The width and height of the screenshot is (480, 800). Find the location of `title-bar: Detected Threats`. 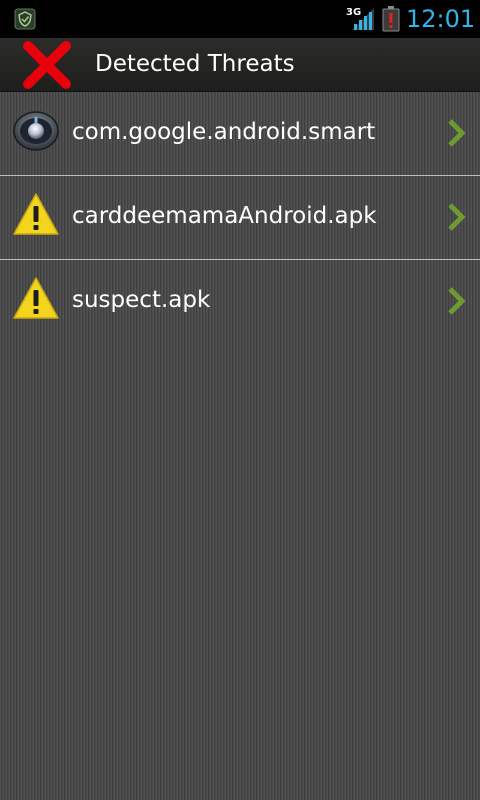

title-bar: Detected Threats is located at coordinates (240, 65).